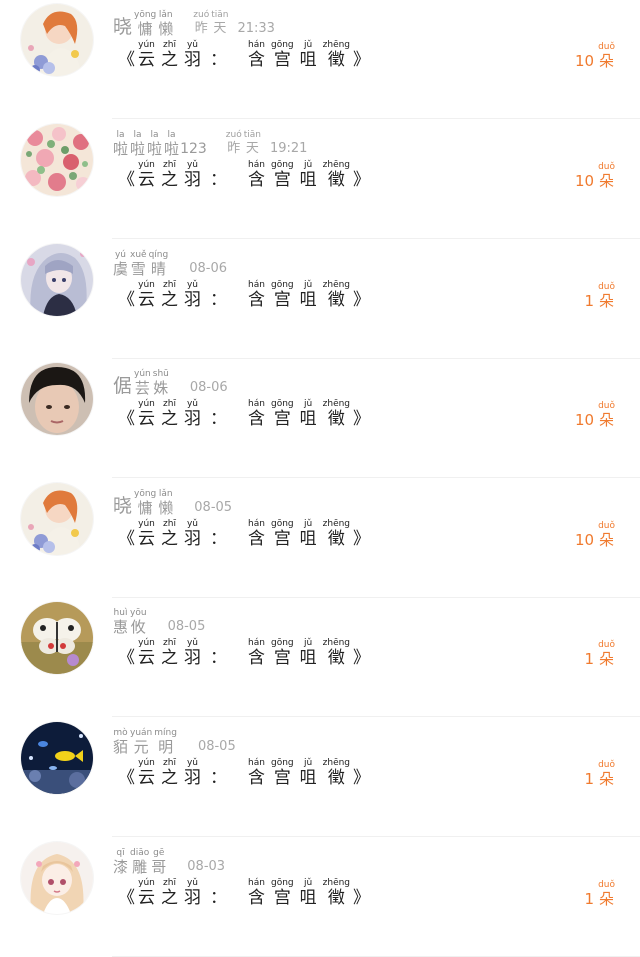 Image resolution: width=640 pixels, height=957 pixels. I want to click on hanzi: 啦, so click(121, 149).